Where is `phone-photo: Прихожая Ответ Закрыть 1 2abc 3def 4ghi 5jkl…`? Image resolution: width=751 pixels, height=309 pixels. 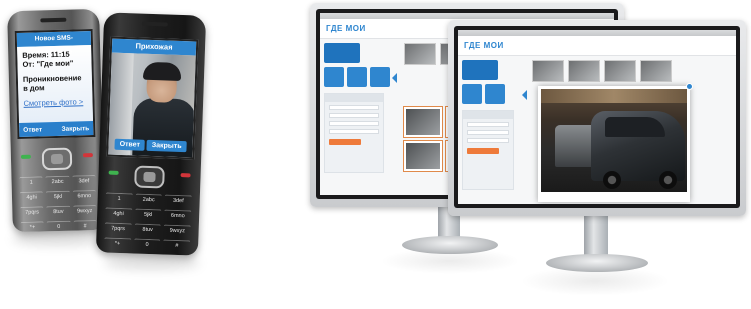
phone-photo: Прихожая Ответ Закрыть 1 2abc 3def 4ghi 5jkl… is located at coordinates (151, 134).